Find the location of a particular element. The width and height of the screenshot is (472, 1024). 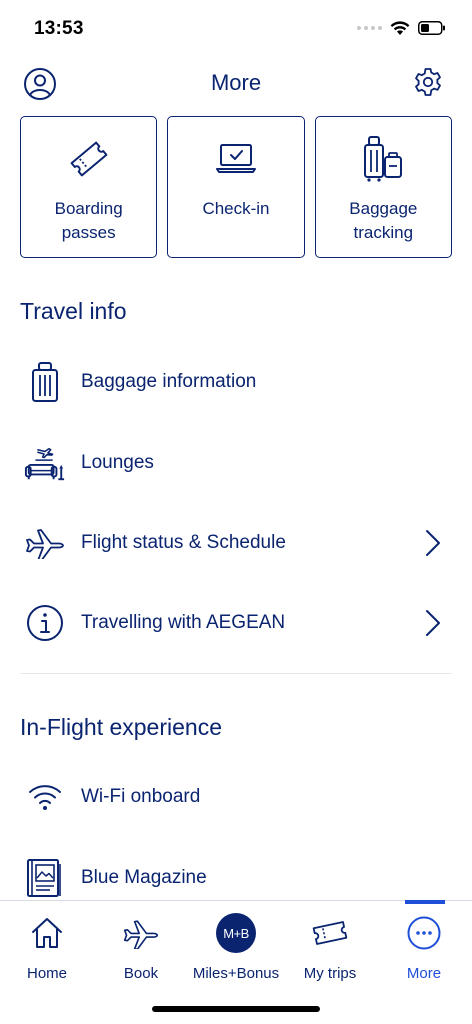

status-time: 13:53 is located at coordinates (59, 28).